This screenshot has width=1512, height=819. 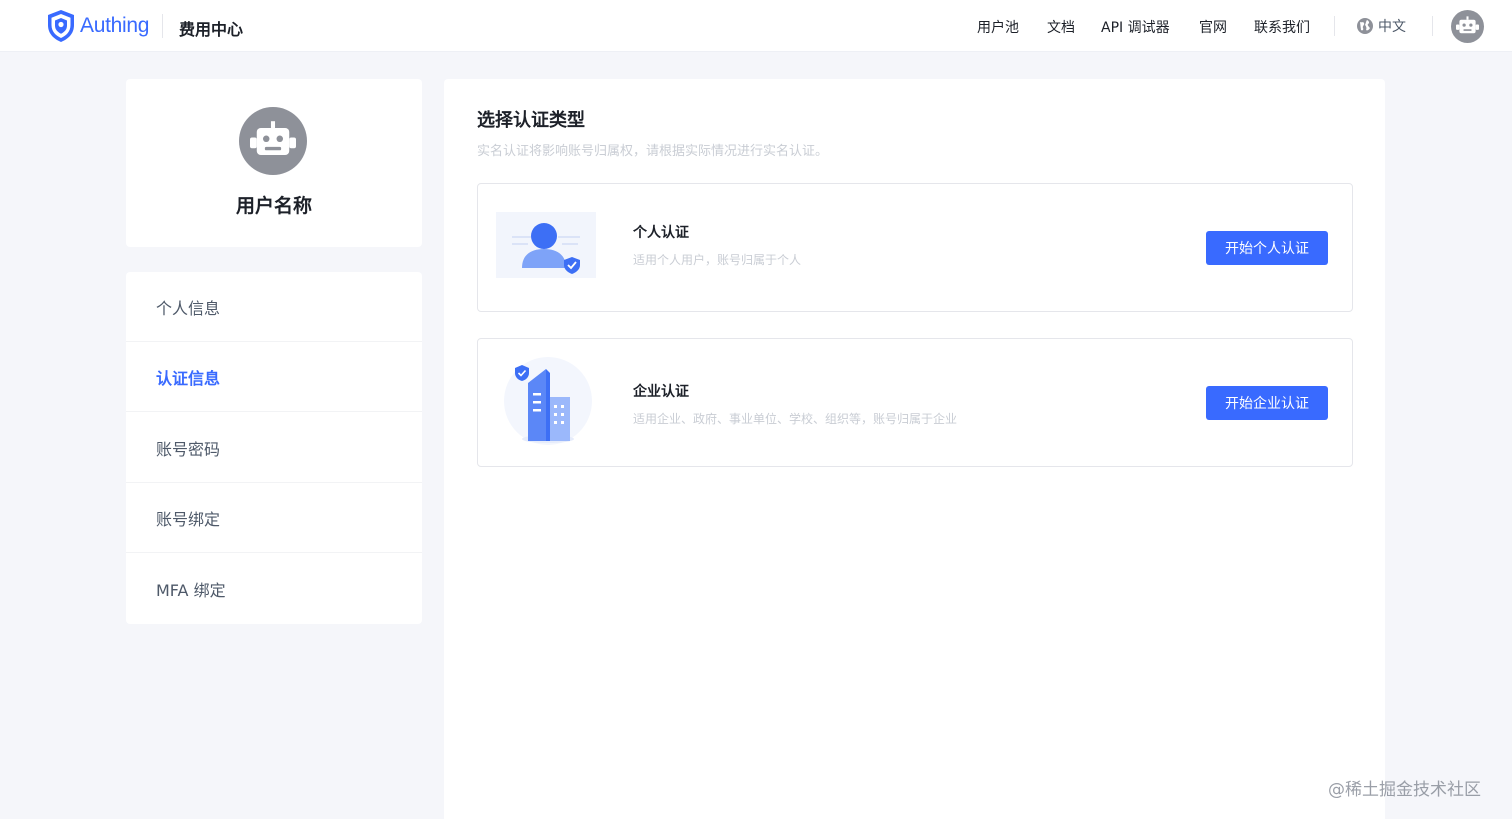 What do you see at coordinates (211, 29) in the screenshot?
I see `app-title: 费用中心` at bounding box center [211, 29].